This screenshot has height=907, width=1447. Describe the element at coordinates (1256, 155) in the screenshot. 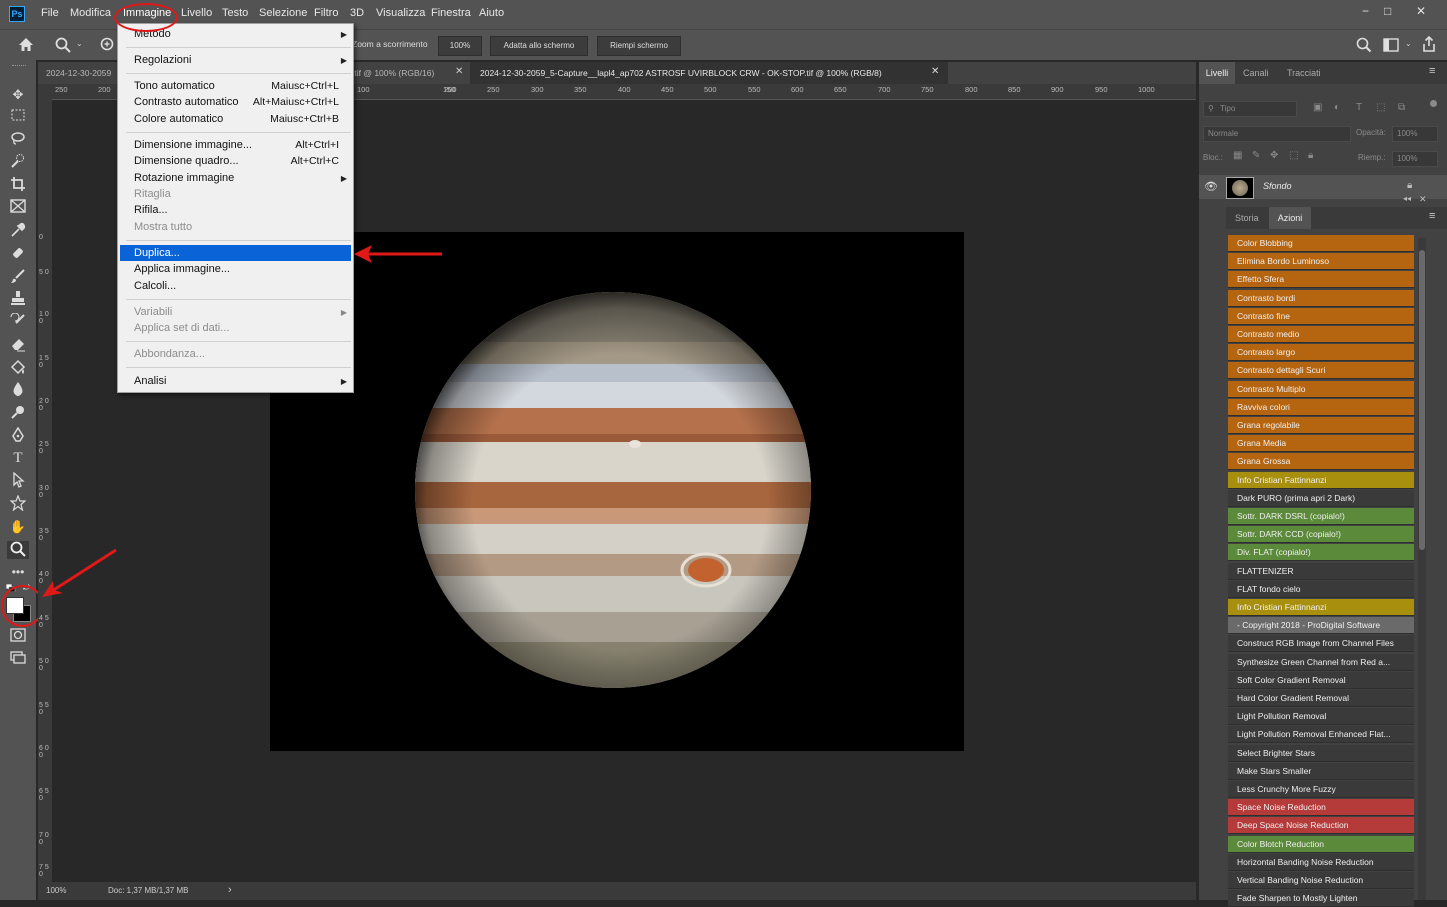

I see `lock-pixels-icon: ✎` at that location.